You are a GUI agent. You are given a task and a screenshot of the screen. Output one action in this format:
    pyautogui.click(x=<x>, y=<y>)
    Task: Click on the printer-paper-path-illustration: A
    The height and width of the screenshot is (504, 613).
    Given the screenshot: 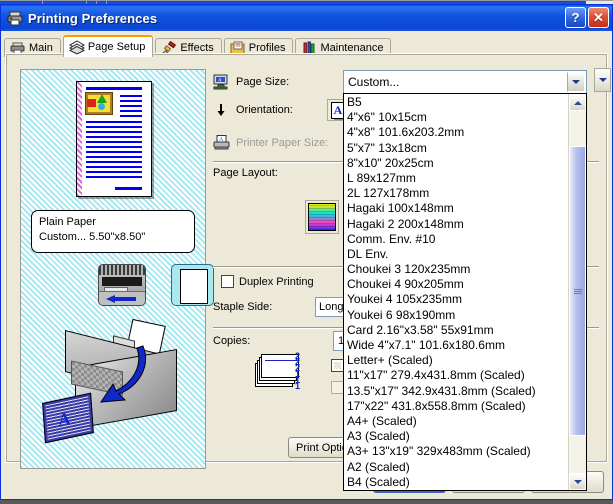 What is the action you would take?
    pyautogui.click(x=115, y=386)
    